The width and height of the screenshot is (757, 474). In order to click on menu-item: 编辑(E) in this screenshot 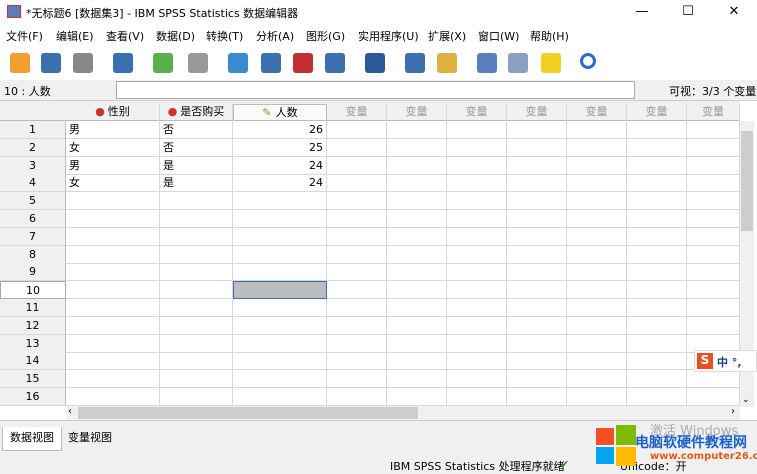, I will do `click(75, 36)`.